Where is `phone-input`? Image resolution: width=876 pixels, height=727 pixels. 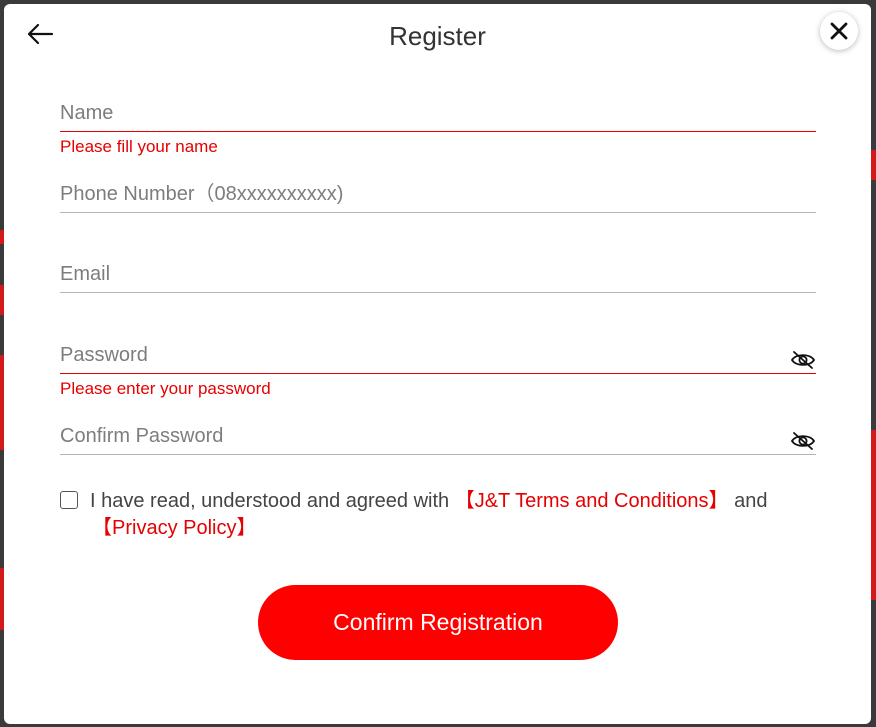
phone-input is located at coordinates (438, 195).